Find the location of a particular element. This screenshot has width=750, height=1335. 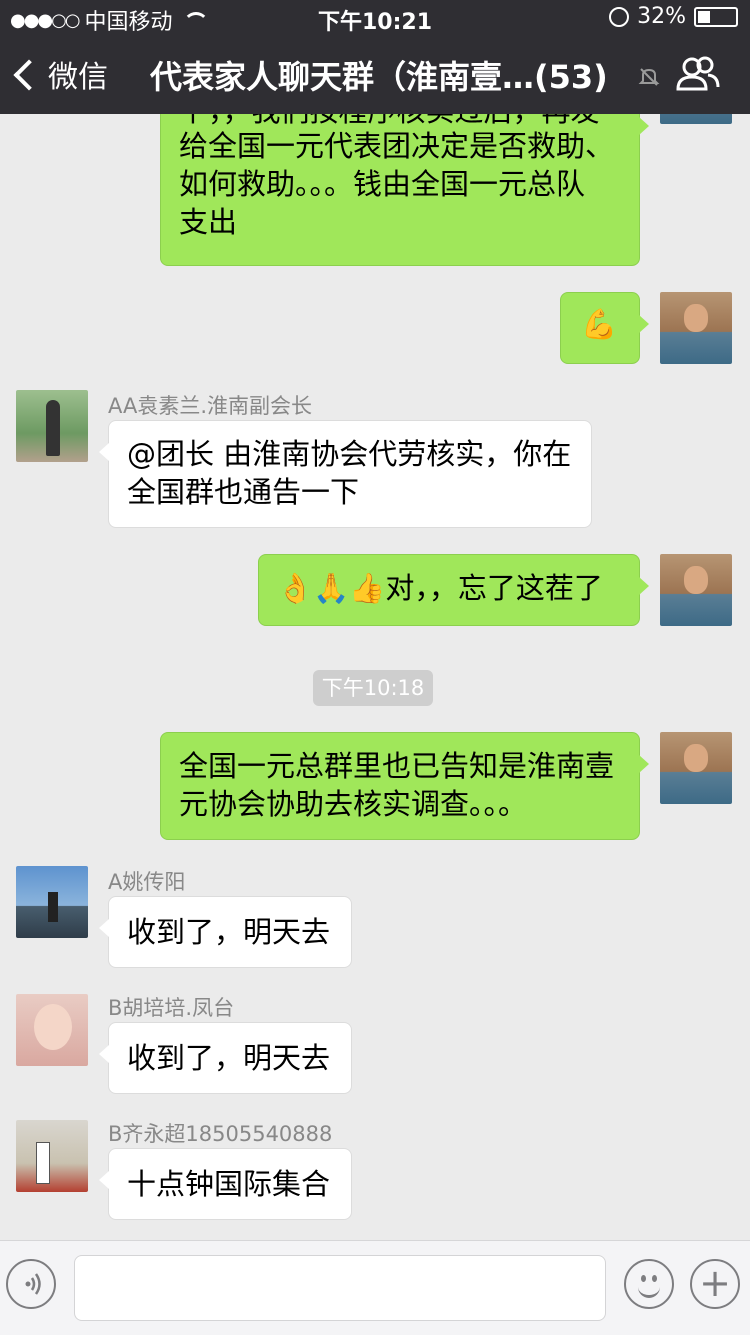

ok-hands-thumbs-emoji: 👌🙏👍 is located at coordinates (331, 588).